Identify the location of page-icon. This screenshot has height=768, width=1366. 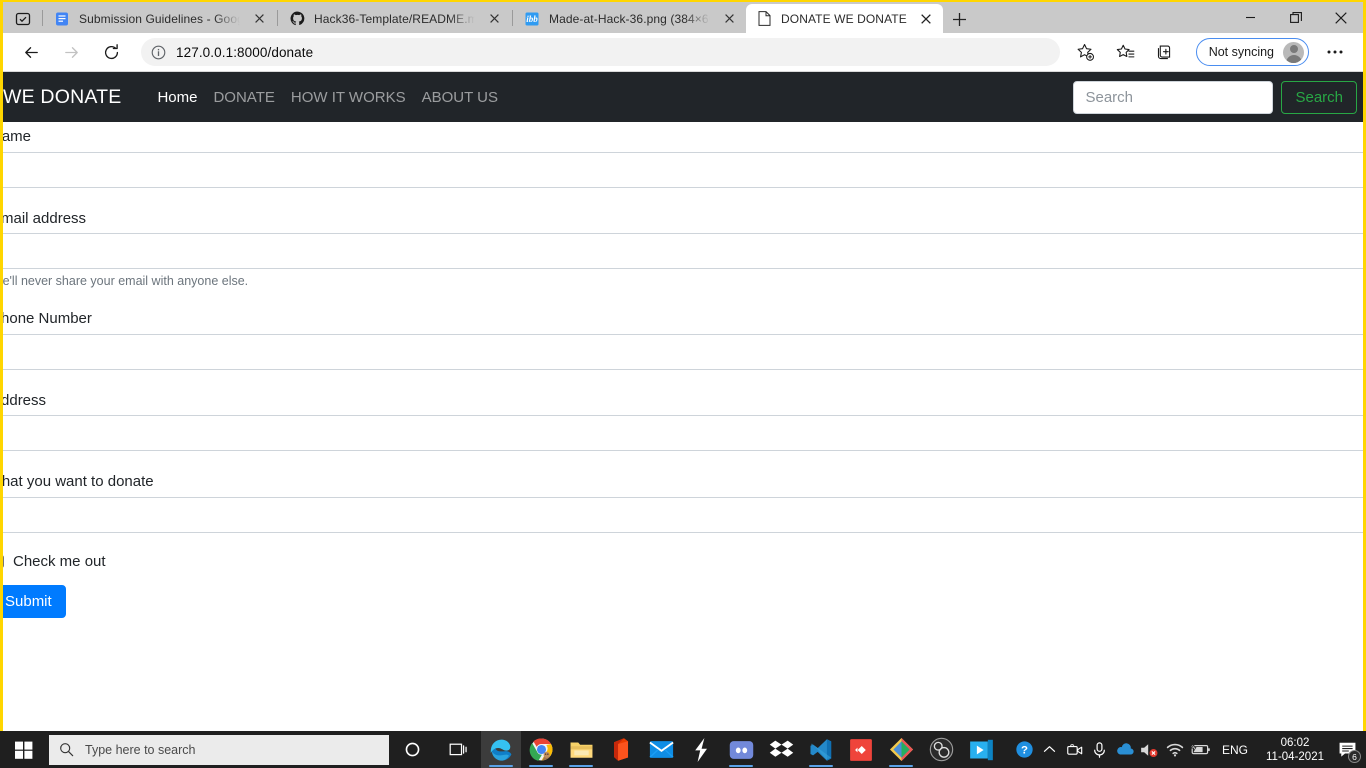
(764, 19).